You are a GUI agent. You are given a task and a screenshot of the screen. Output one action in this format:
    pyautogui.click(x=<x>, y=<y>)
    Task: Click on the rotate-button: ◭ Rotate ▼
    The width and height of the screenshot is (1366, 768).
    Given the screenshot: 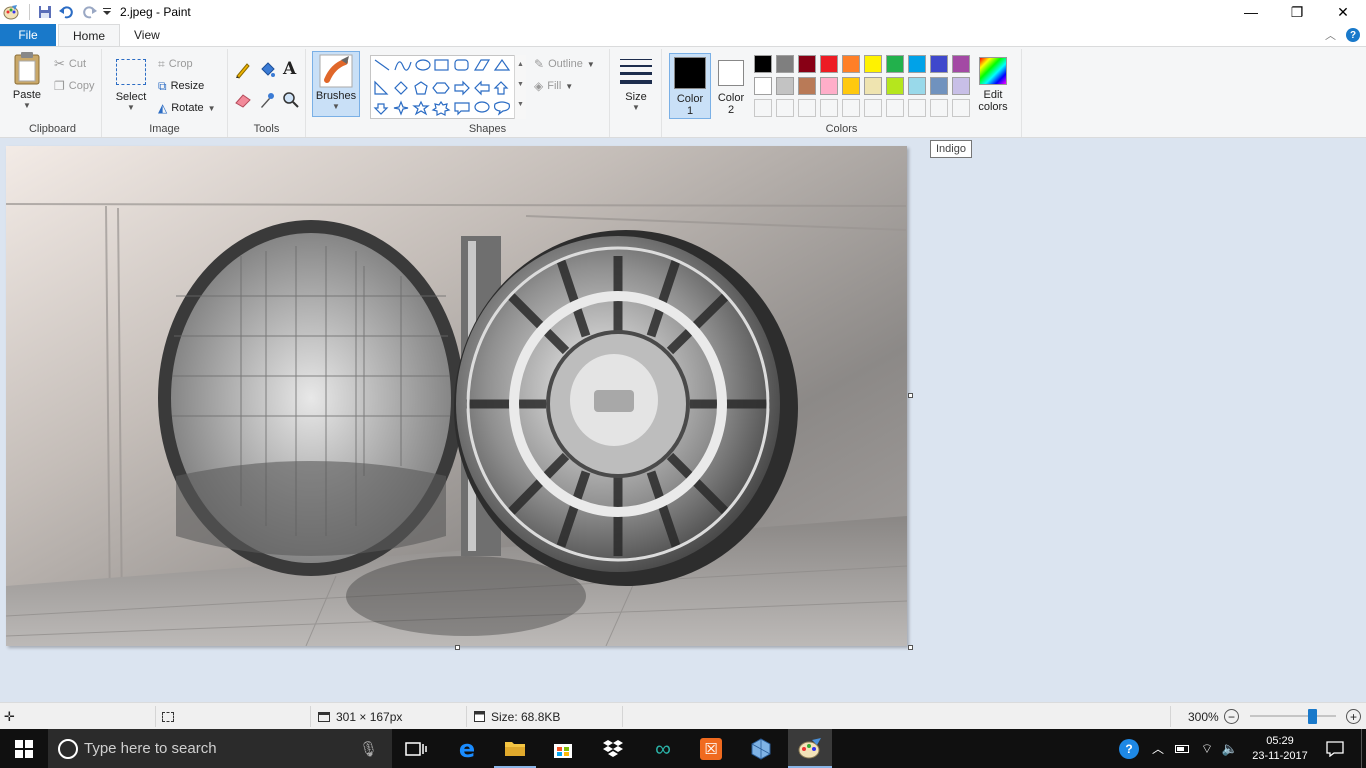 What is the action you would take?
    pyautogui.click(x=187, y=108)
    